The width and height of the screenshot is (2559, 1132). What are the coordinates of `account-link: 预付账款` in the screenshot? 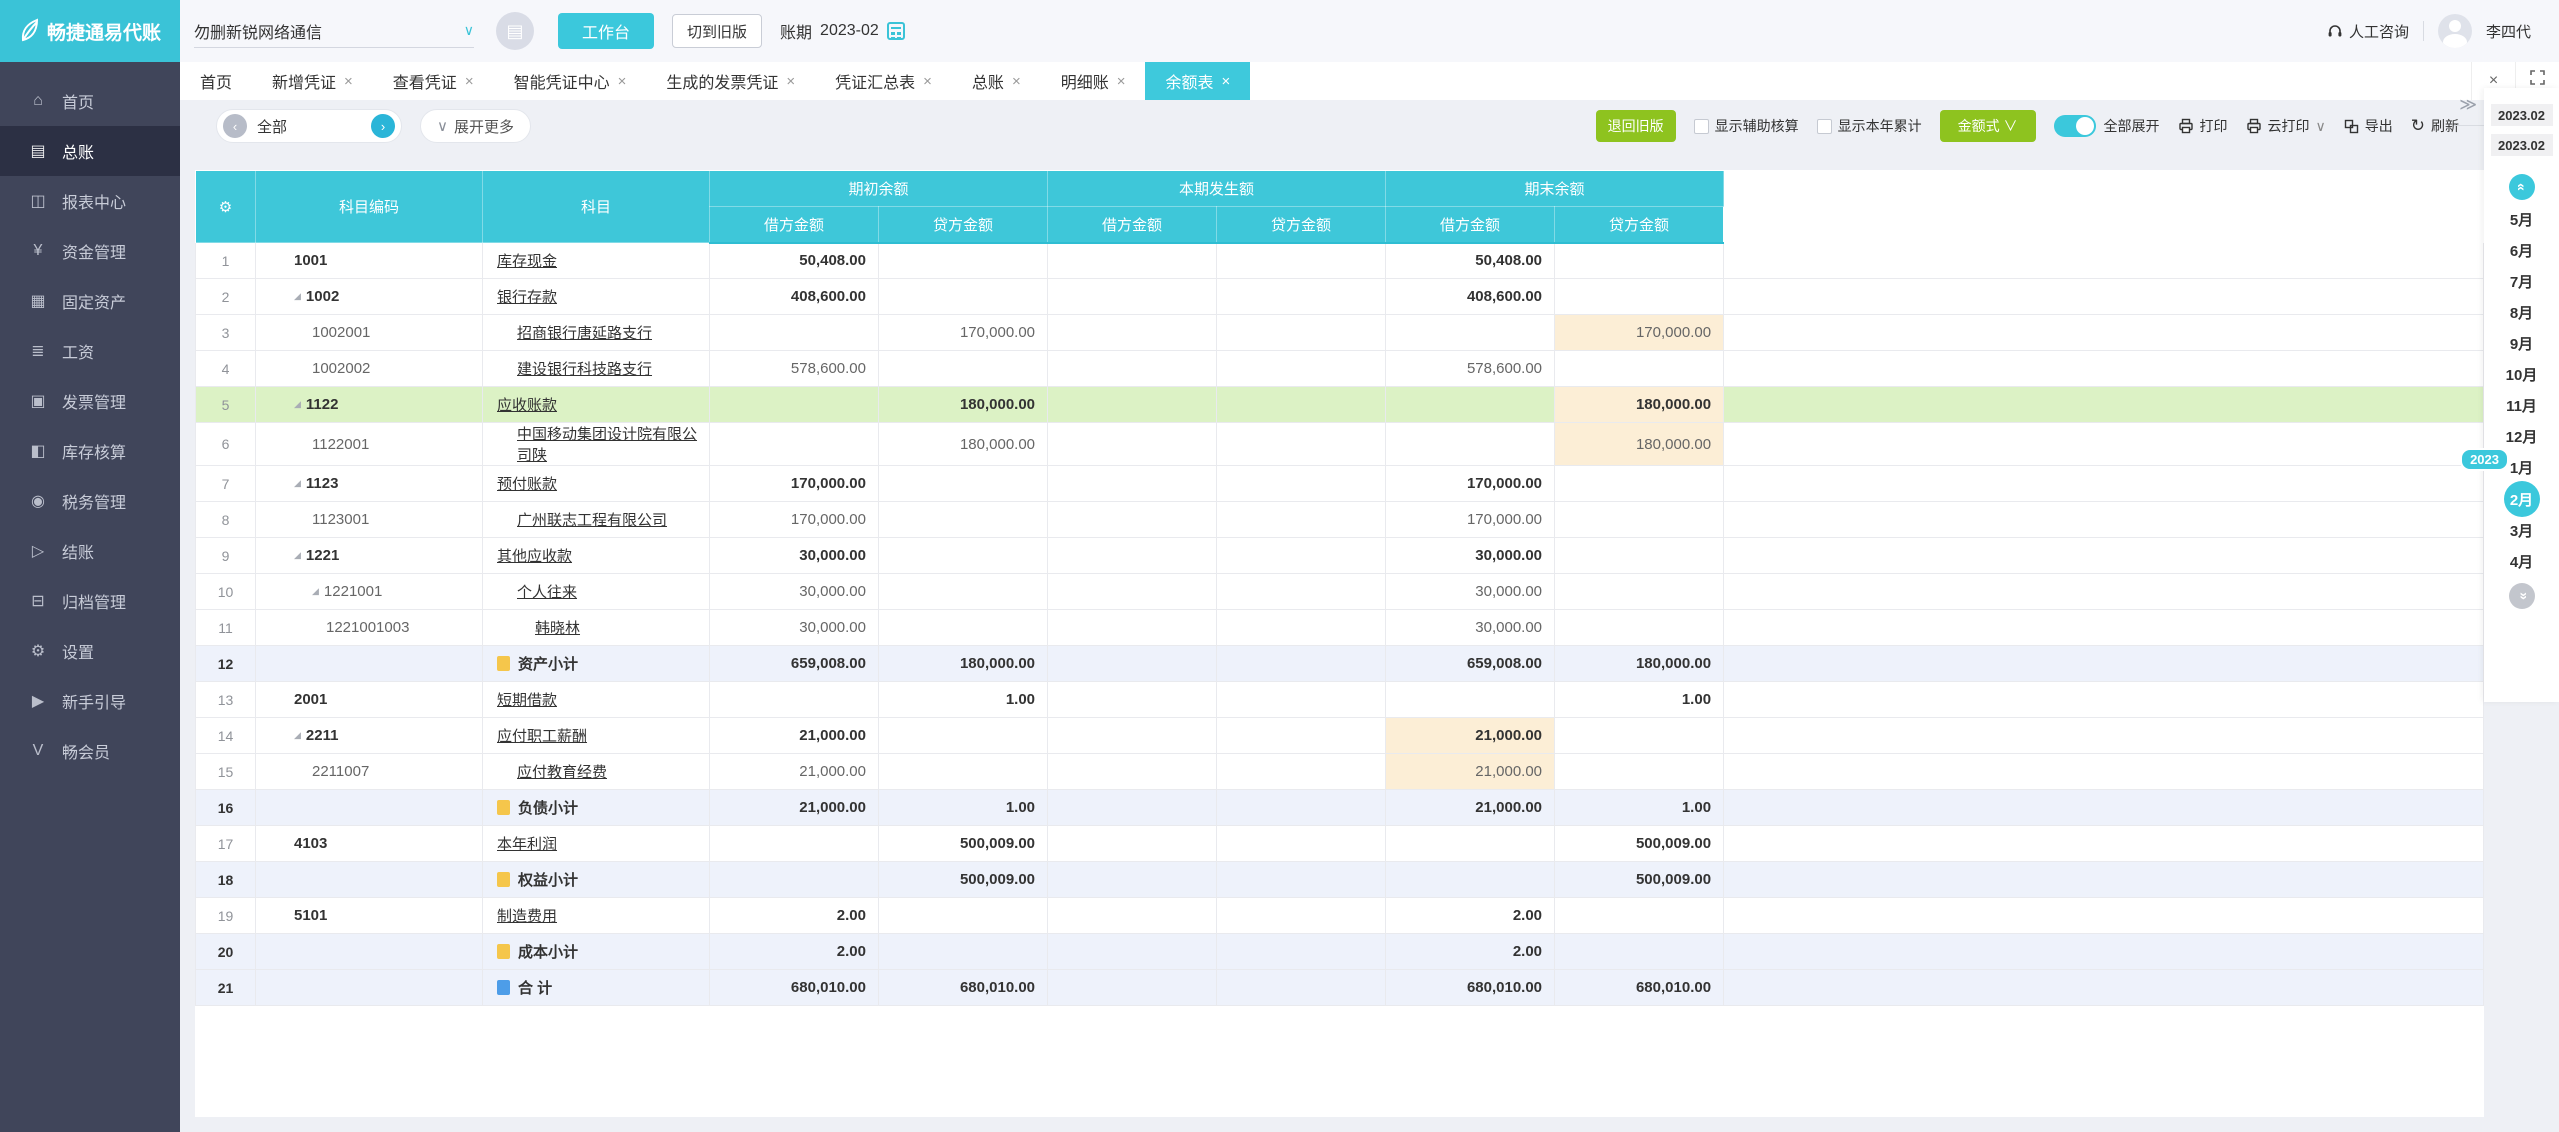 It's located at (527, 484).